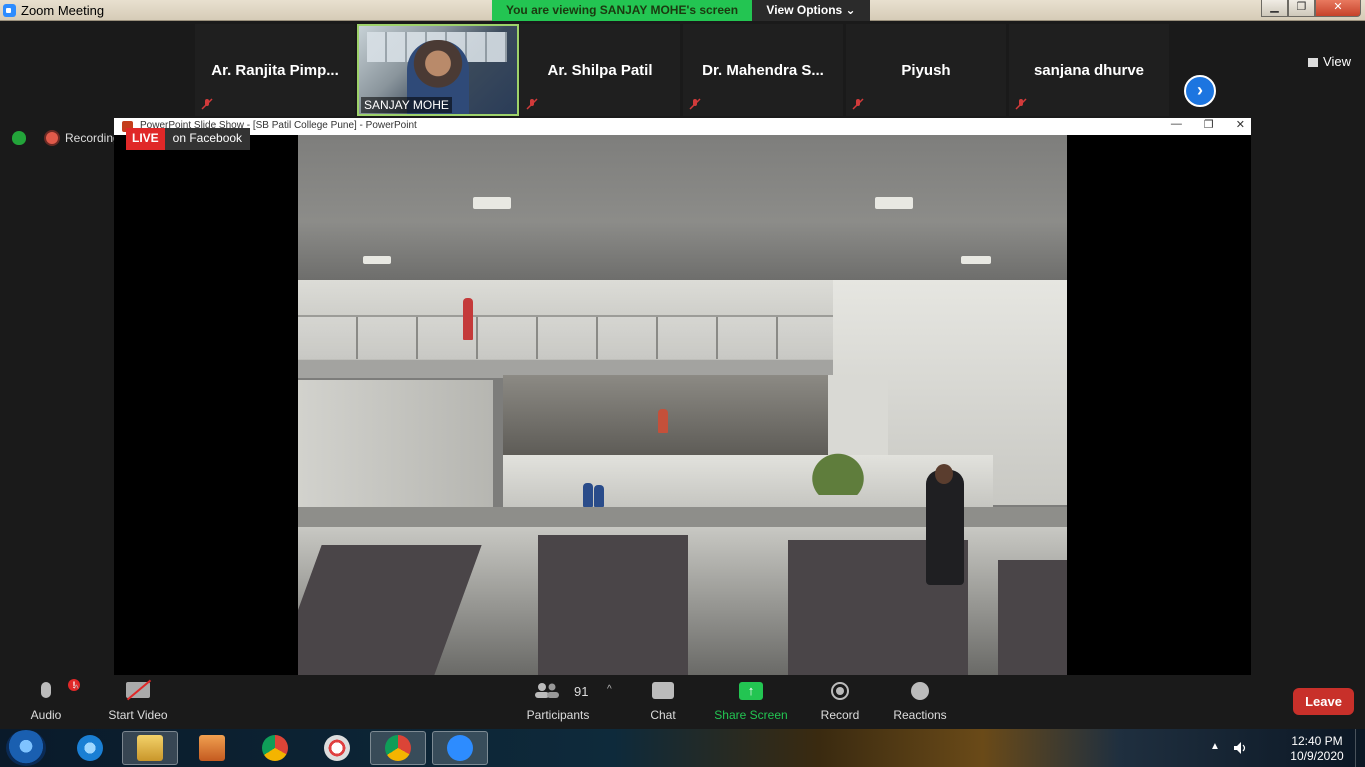 This screenshot has height=767, width=1365. What do you see at coordinates (581, 691) in the screenshot?
I see `participant-count: 91` at bounding box center [581, 691].